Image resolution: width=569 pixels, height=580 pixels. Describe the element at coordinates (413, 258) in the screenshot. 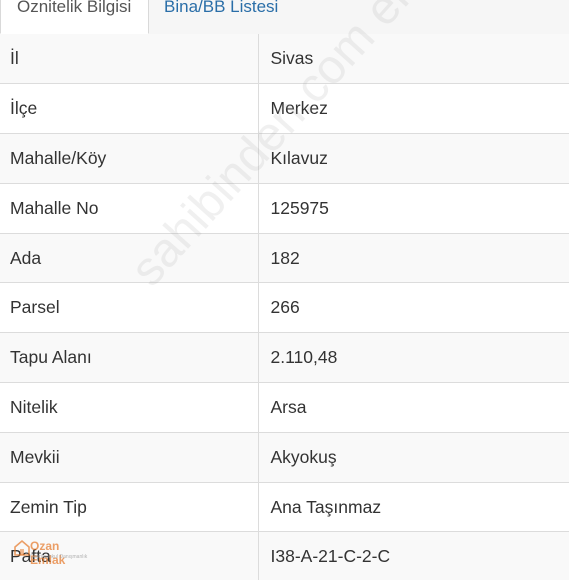

I see `row-value-ada: 182` at that location.